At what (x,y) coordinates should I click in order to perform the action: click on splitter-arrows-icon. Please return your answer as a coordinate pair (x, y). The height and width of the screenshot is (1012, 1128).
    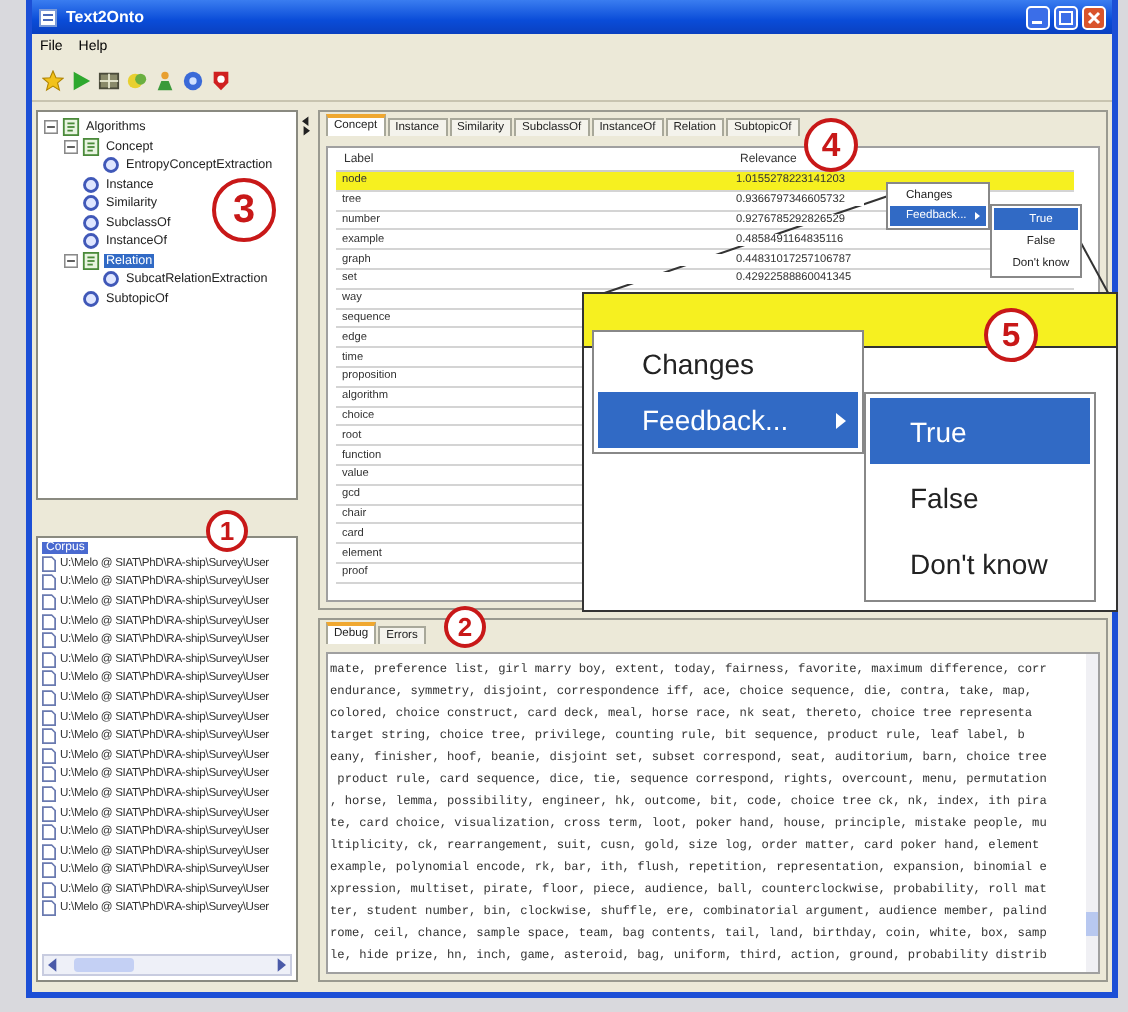
    Looking at the image, I should click on (306, 126).